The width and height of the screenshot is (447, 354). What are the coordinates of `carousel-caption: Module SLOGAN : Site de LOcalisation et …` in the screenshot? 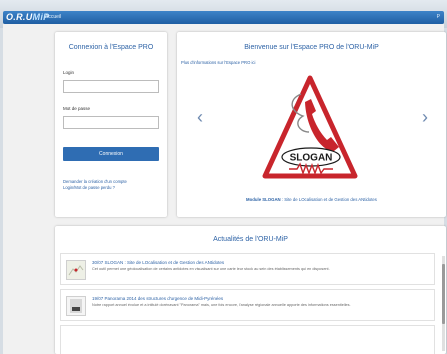 It's located at (311, 199).